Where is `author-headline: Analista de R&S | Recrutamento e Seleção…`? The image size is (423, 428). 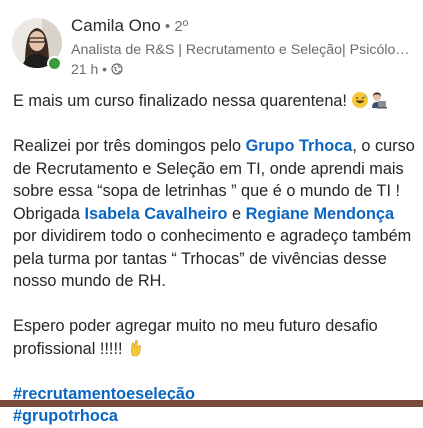
author-headline: Analista de R&S | Recrutamento e Seleção… is located at coordinates (243, 50).